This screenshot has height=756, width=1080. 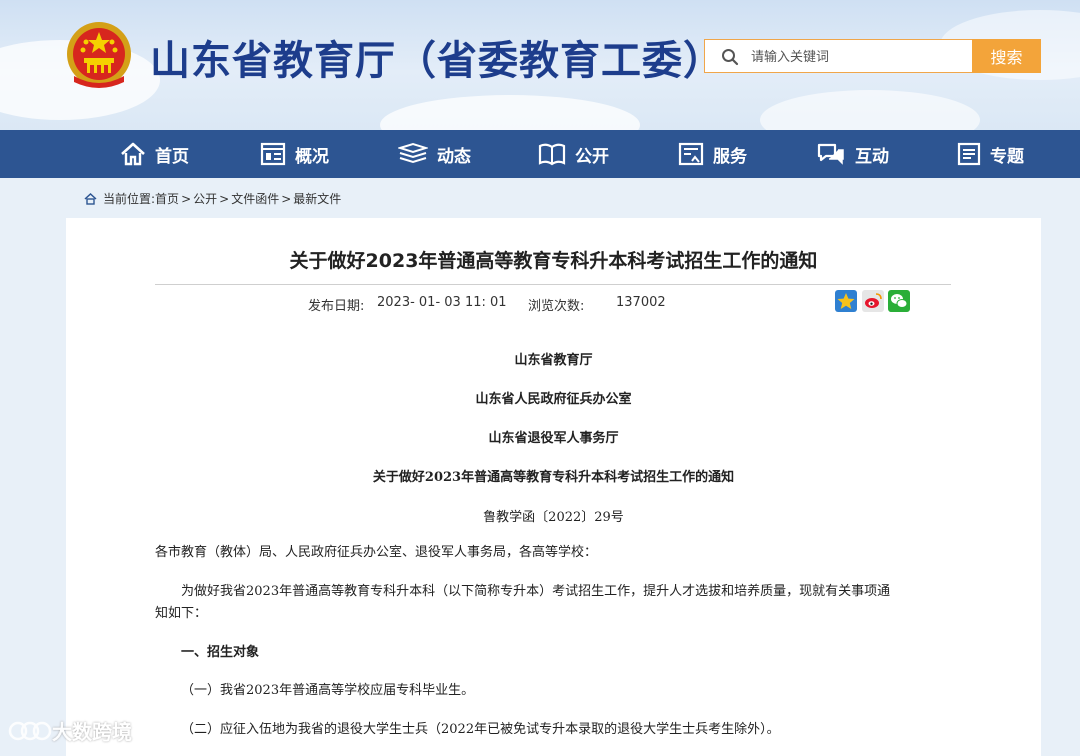 I want to click on issuer-3: 山东省退役军人事务厅, so click(x=553, y=438).